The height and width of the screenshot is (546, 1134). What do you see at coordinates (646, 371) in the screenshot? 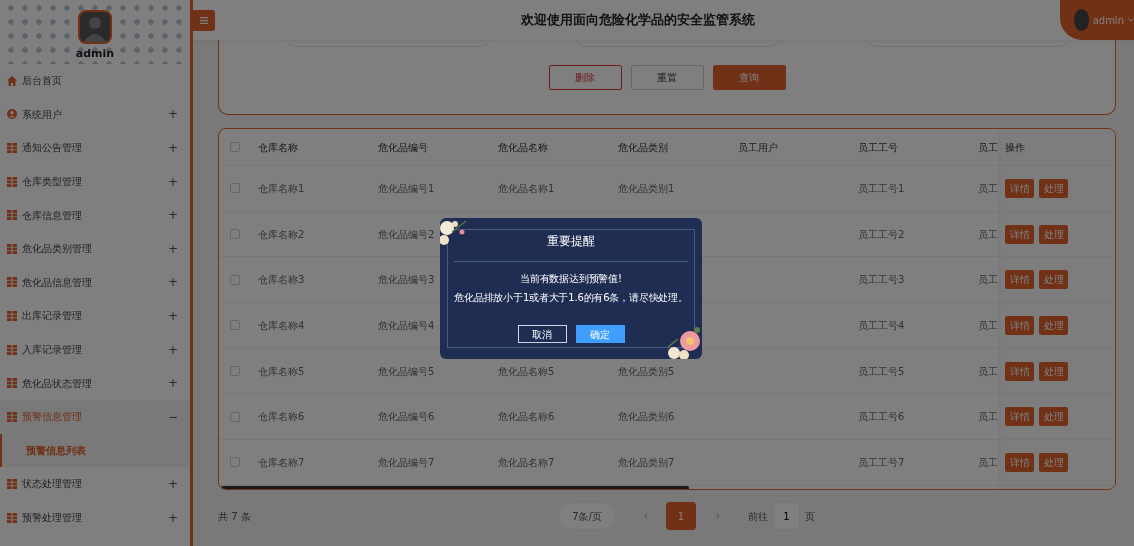
I see `table-cell: 危化品类别5` at bounding box center [646, 371].